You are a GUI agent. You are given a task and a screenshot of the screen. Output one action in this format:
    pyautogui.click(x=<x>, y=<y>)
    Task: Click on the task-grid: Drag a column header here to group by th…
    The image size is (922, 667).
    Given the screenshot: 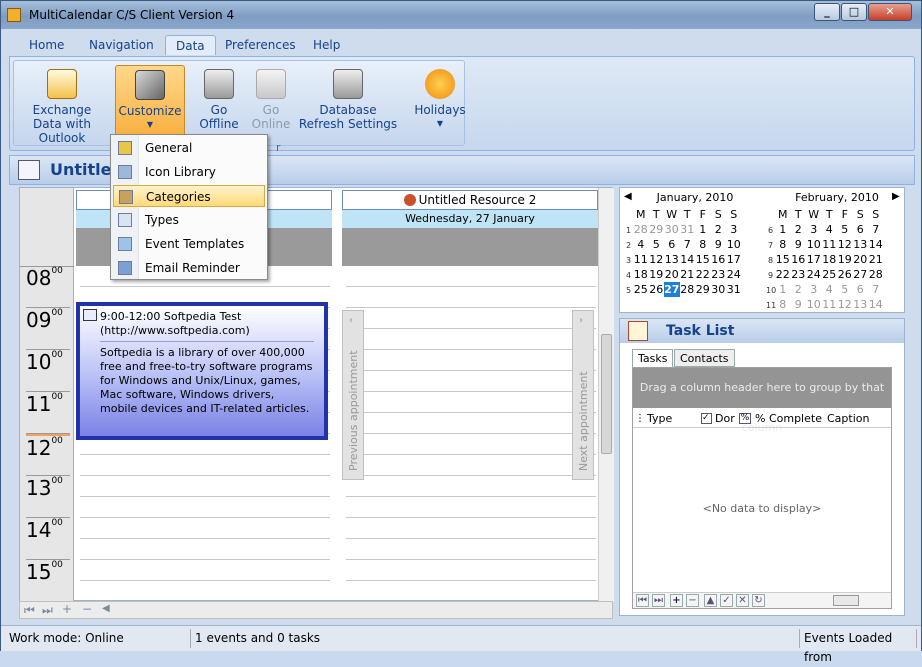 What is the action you would take?
    pyautogui.click(x=762, y=488)
    